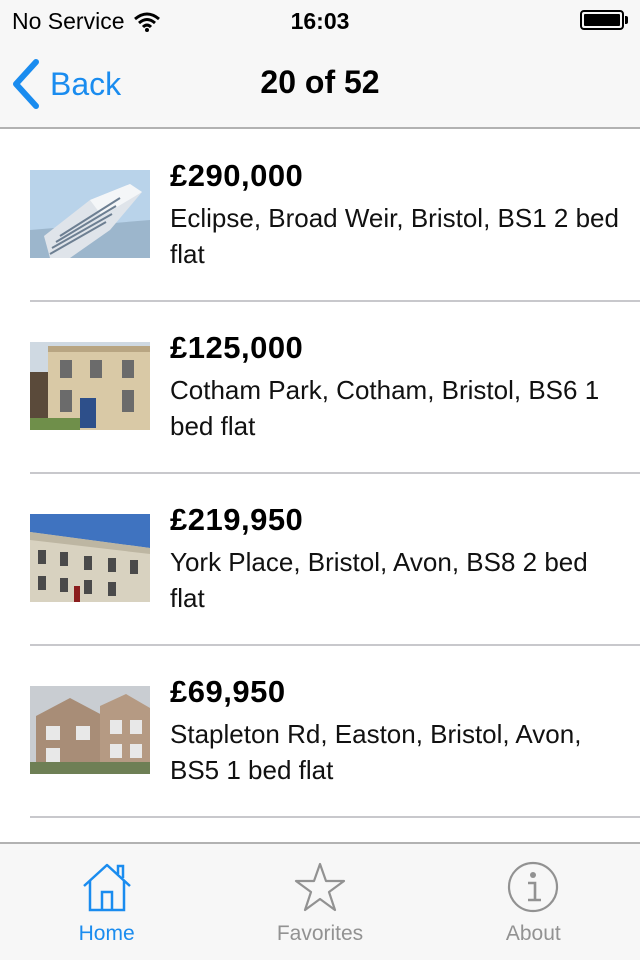 The image size is (640, 960). I want to click on listing-price: £290,000, so click(237, 175).